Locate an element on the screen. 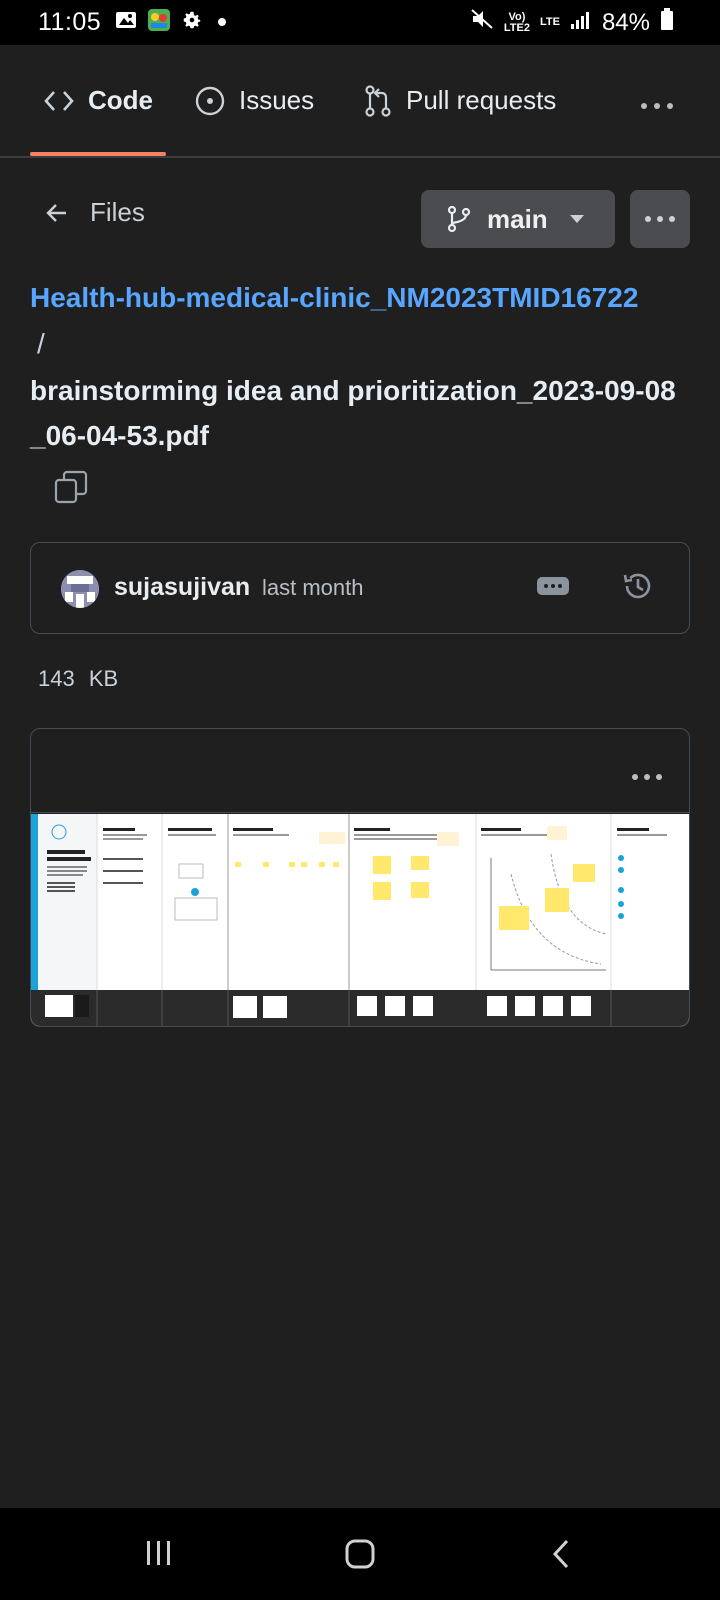 This screenshot has height=1600, width=720. image-icon is located at coordinates (126, 22).